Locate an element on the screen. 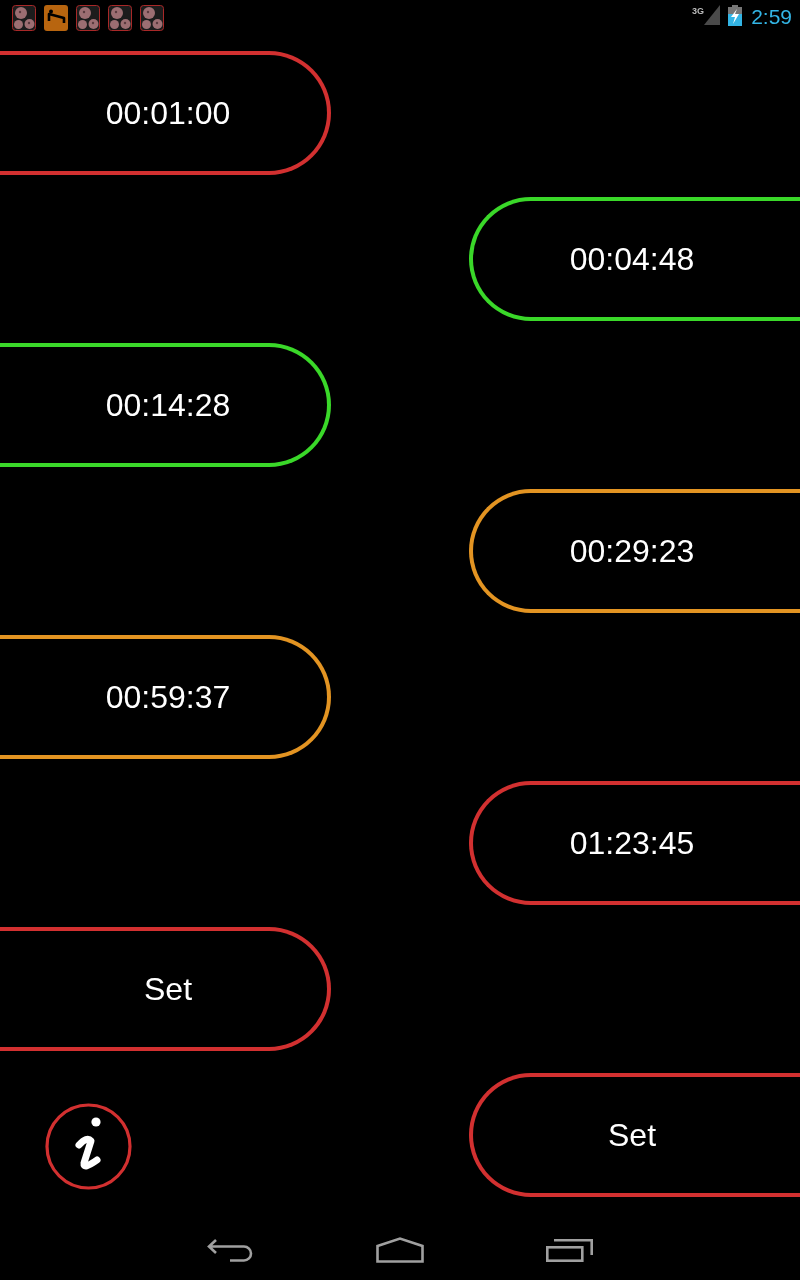 The height and width of the screenshot is (1280, 800). recent-apps-icon is located at coordinates (570, 1250).